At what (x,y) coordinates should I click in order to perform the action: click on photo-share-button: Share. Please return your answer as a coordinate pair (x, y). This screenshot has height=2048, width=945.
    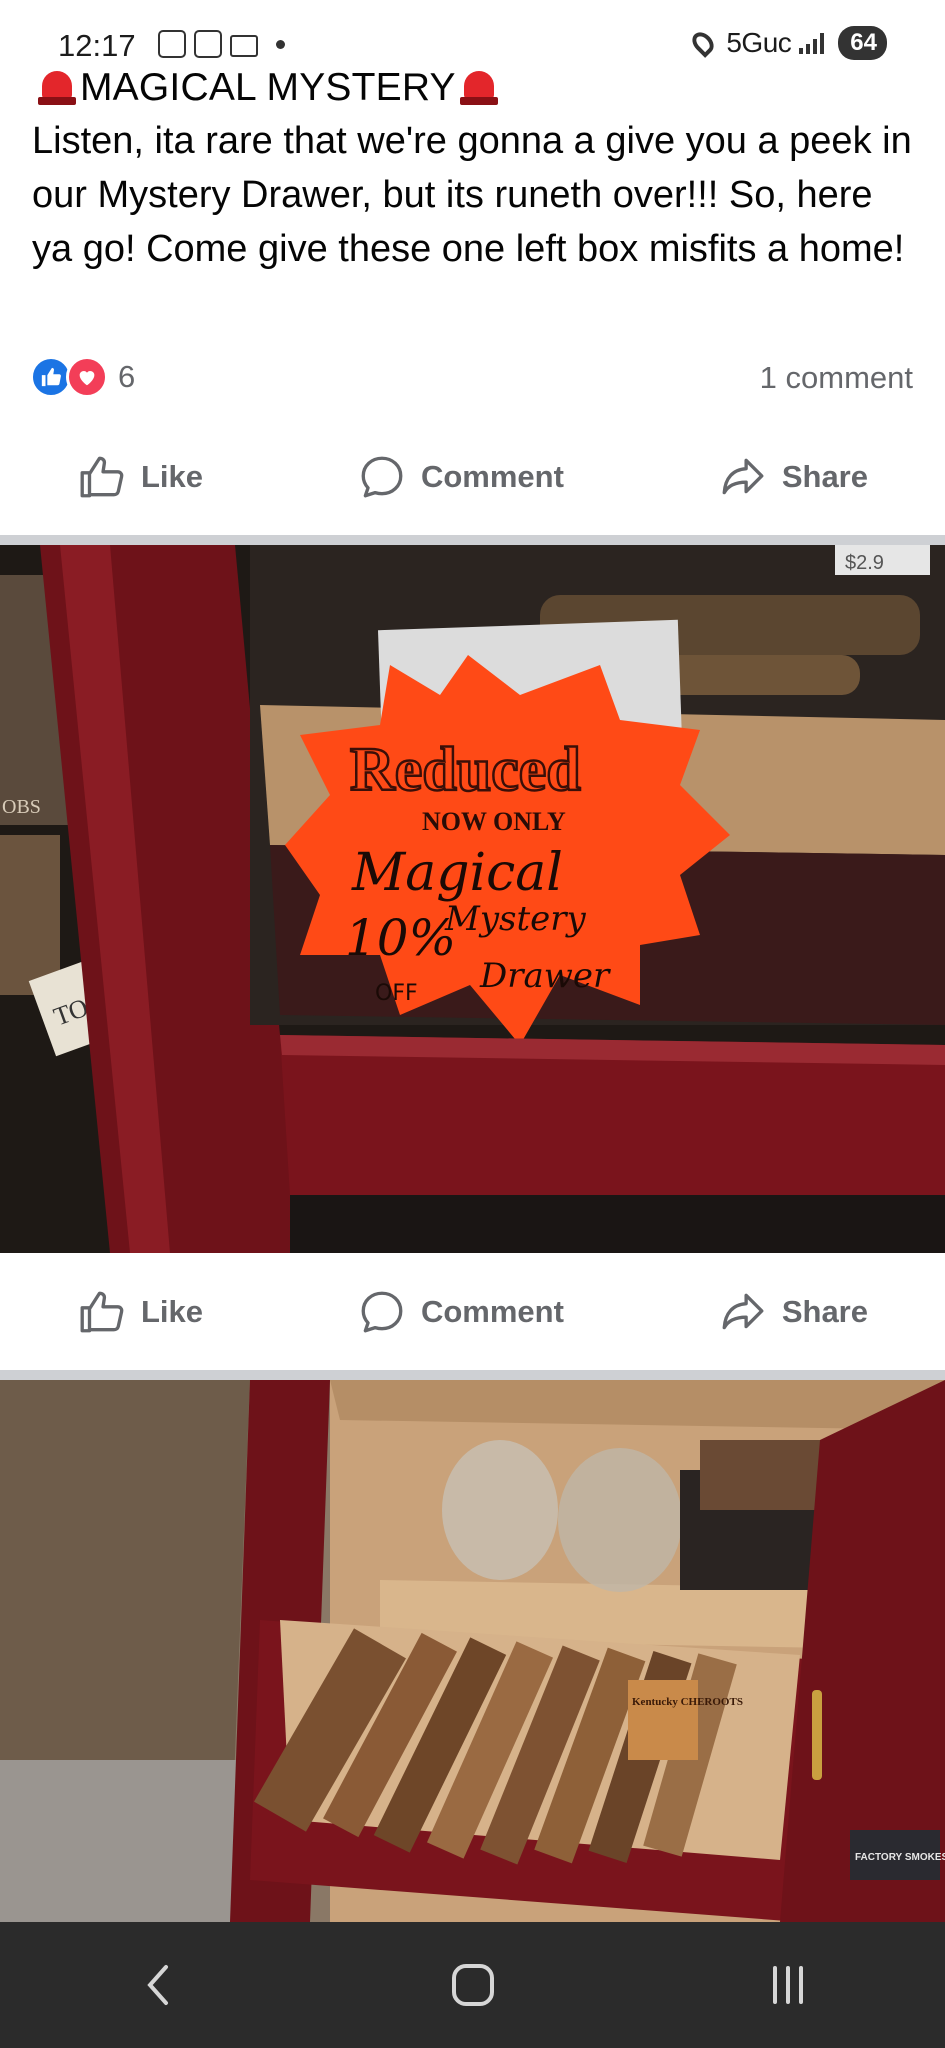
    Looking at the image, I should click on (793, 1312).